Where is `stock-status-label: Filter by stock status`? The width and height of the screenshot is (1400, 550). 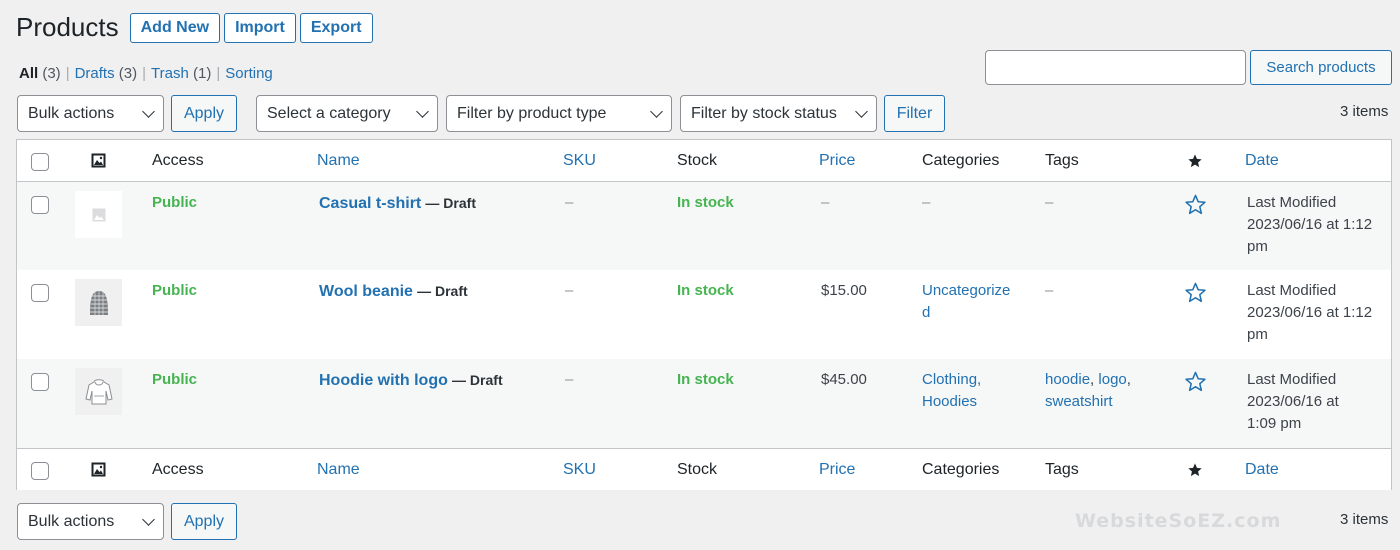 stock-status-label: Filter by stock status is located at coordinates (764, 113).